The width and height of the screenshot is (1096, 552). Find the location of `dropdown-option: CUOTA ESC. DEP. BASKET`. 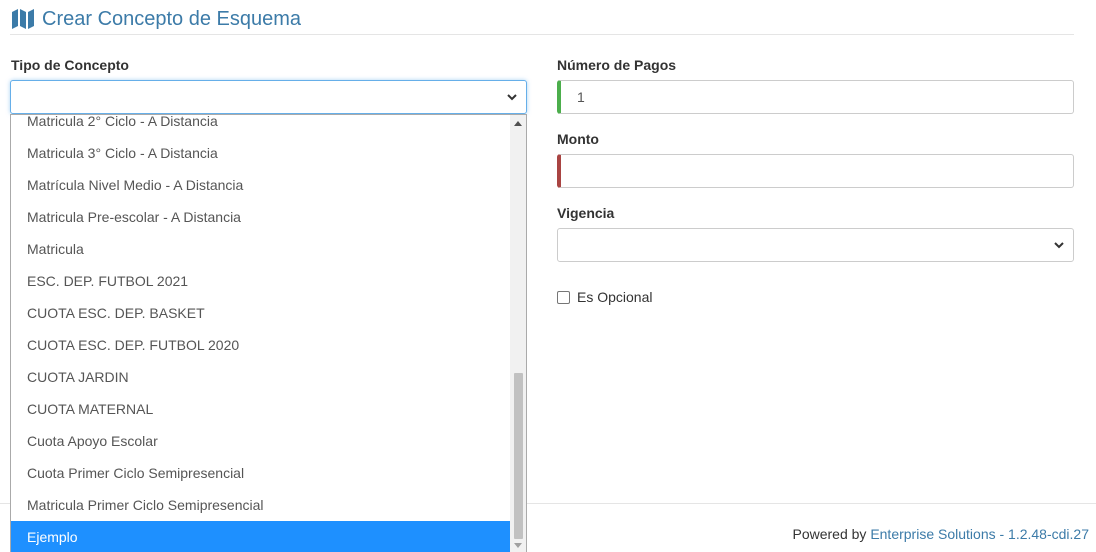

dropdown-option: CUOTA ESC. DEP. BASKET is located at coordinates (260, 313).